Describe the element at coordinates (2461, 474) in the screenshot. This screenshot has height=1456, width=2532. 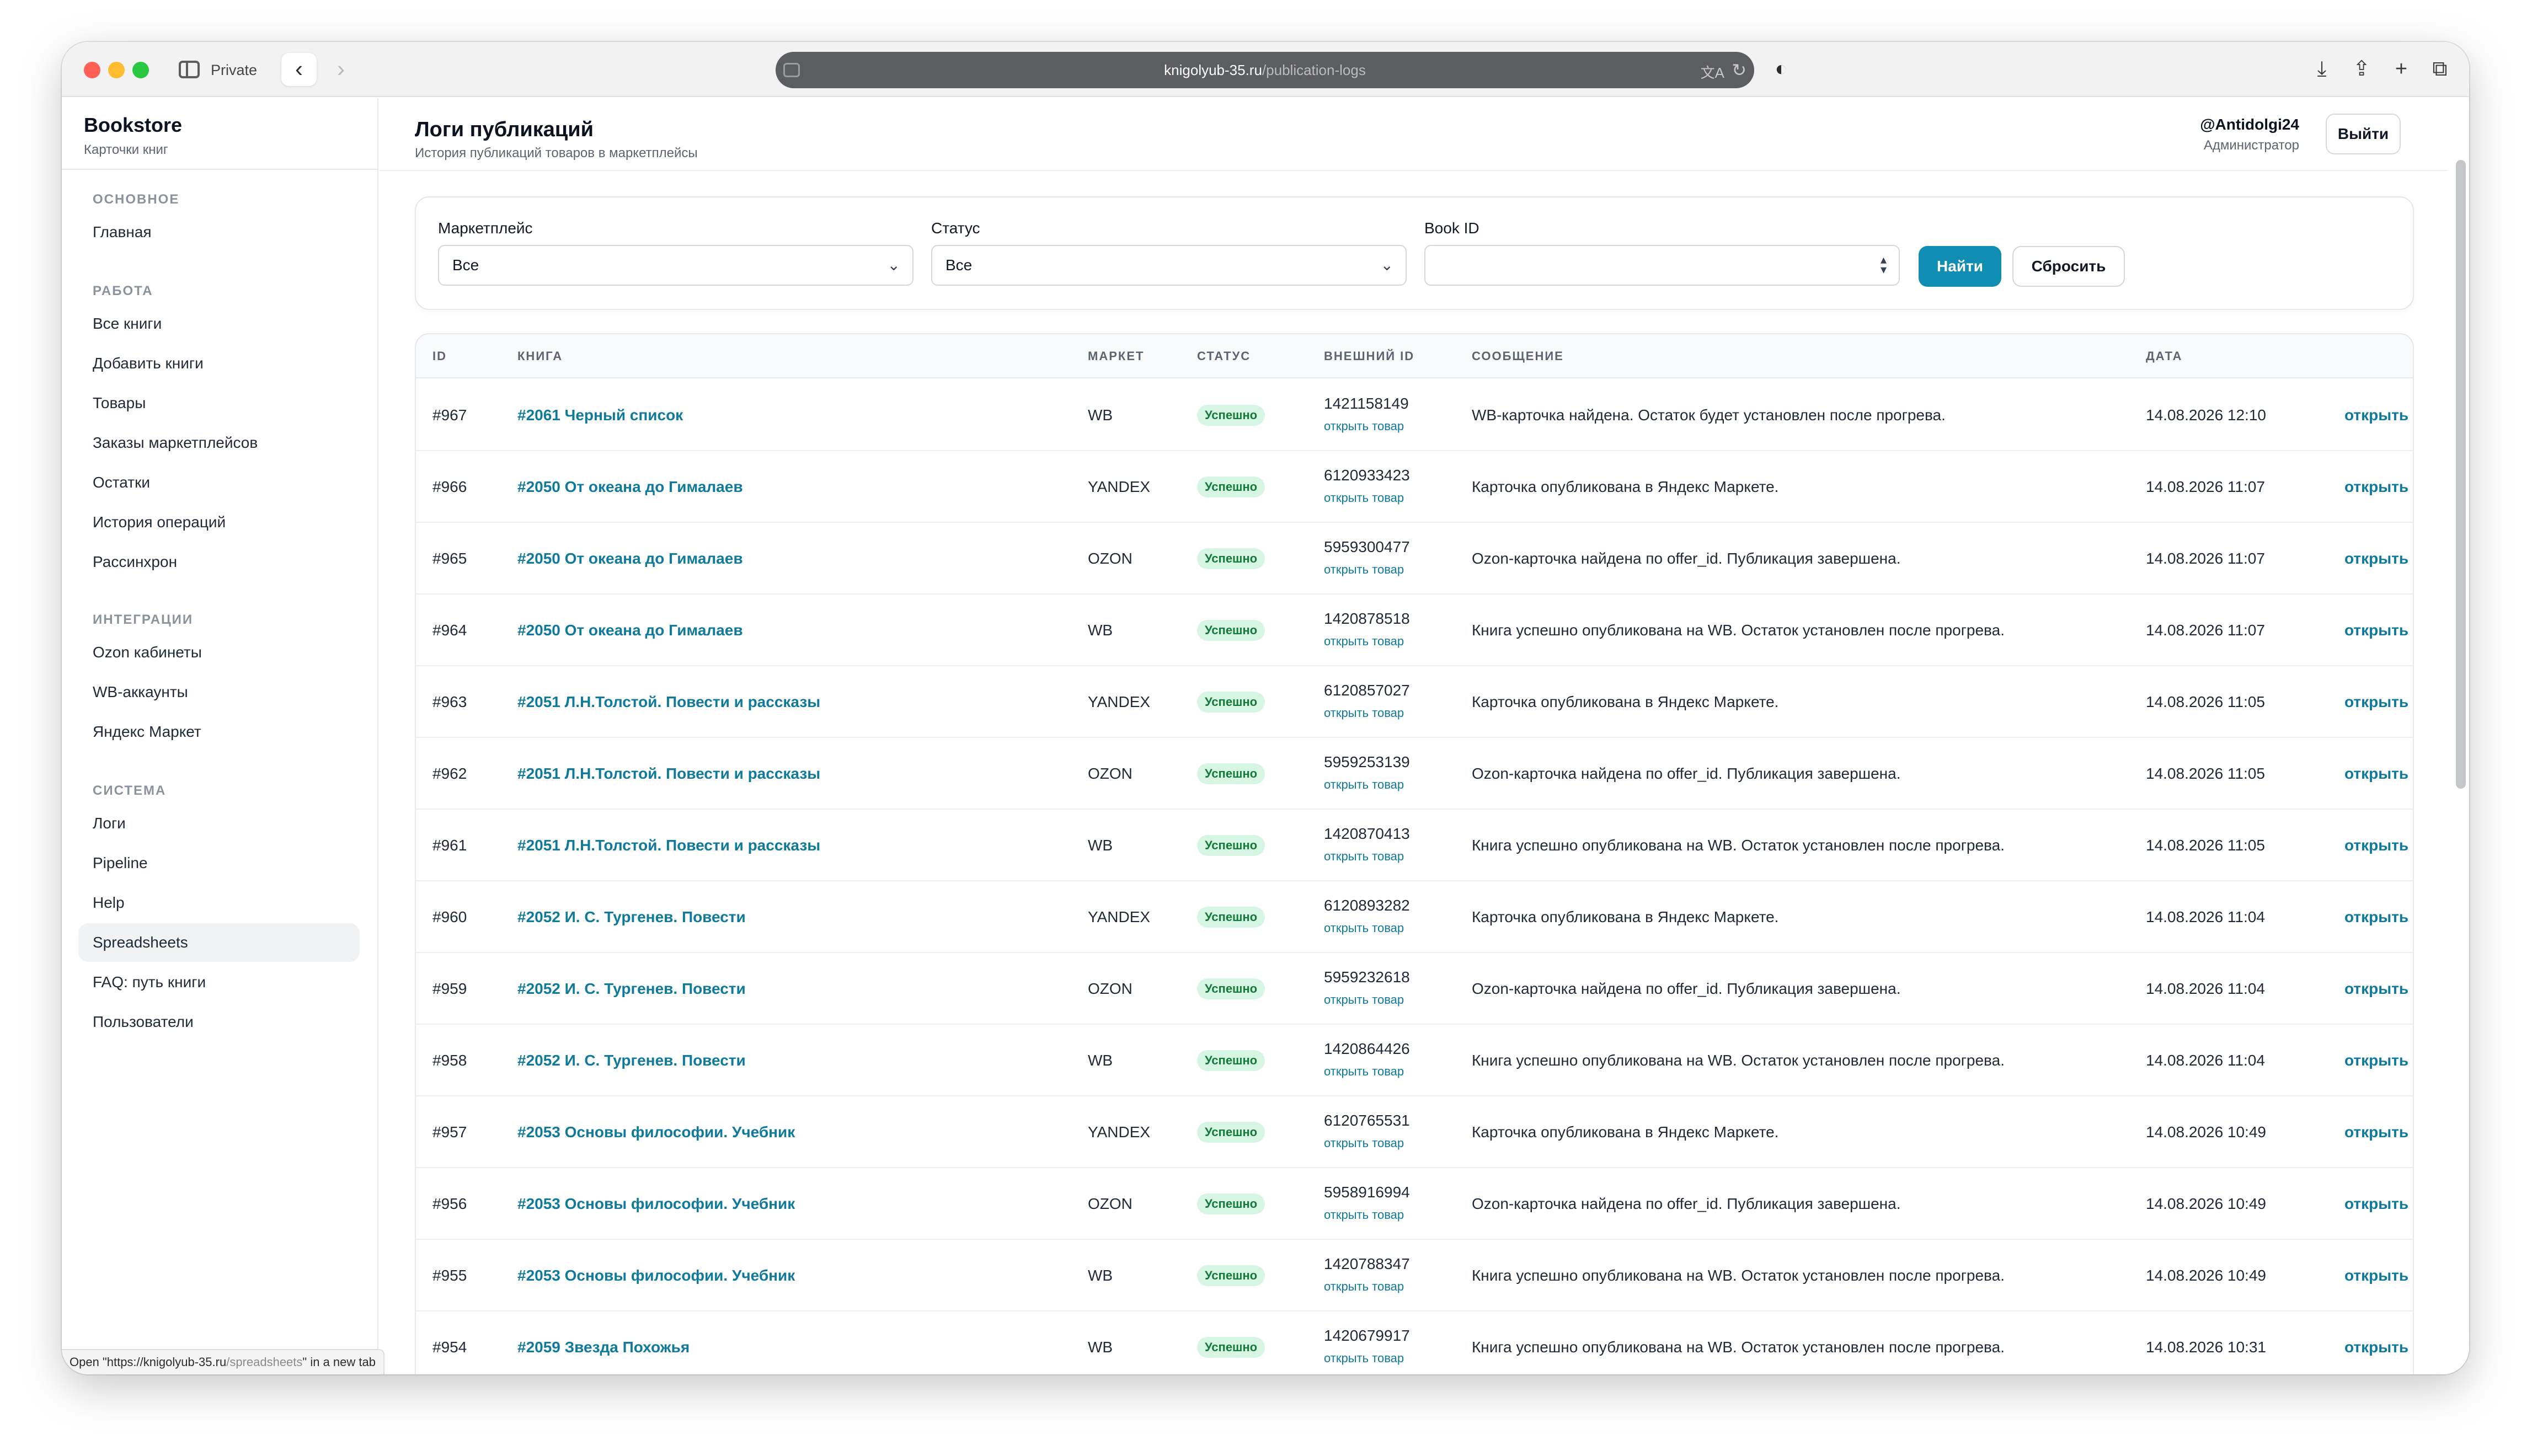
I see `page-scrollbar` at that location.